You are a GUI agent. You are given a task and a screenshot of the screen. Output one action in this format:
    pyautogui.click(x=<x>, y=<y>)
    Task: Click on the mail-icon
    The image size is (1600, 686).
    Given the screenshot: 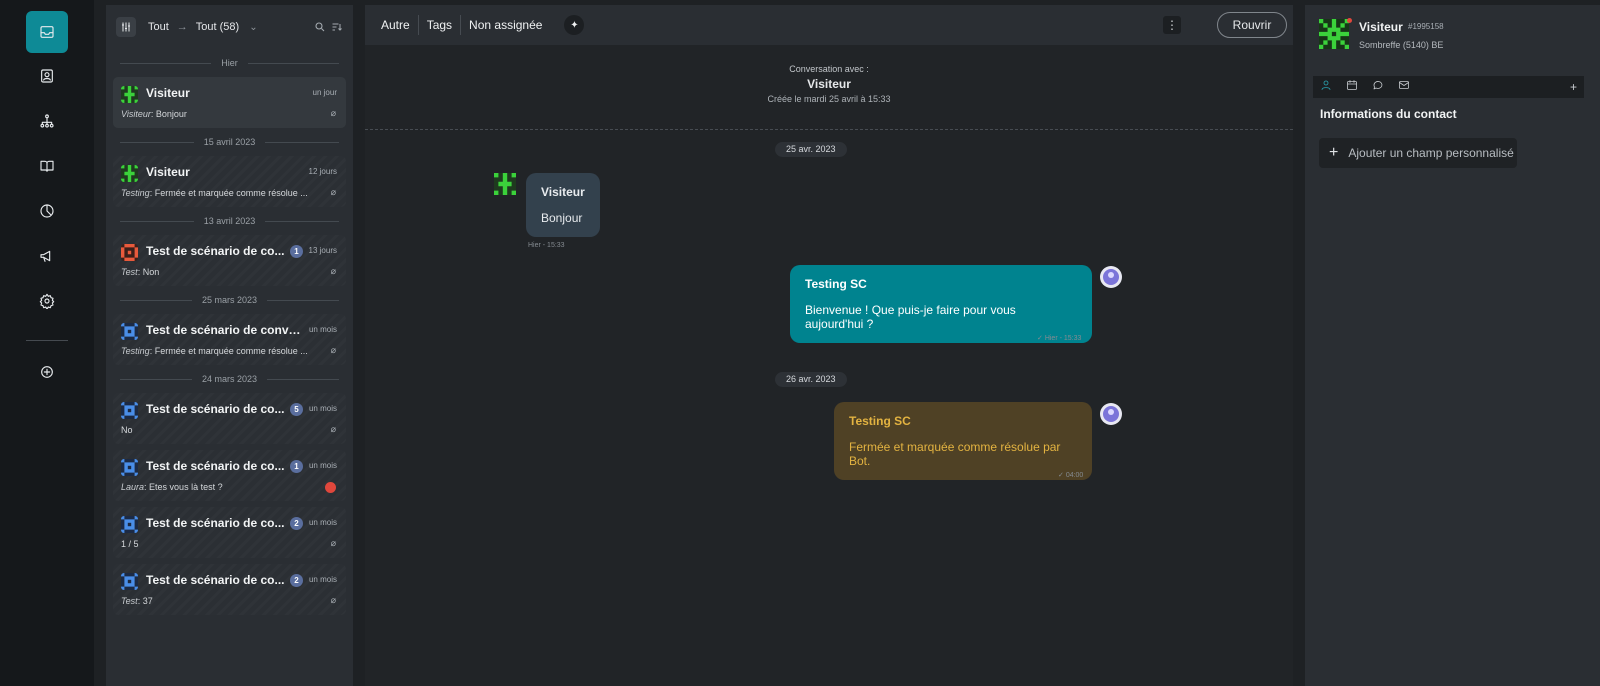 What is the action you would take?
    pyautogui.click(x=1404, y=85)
    